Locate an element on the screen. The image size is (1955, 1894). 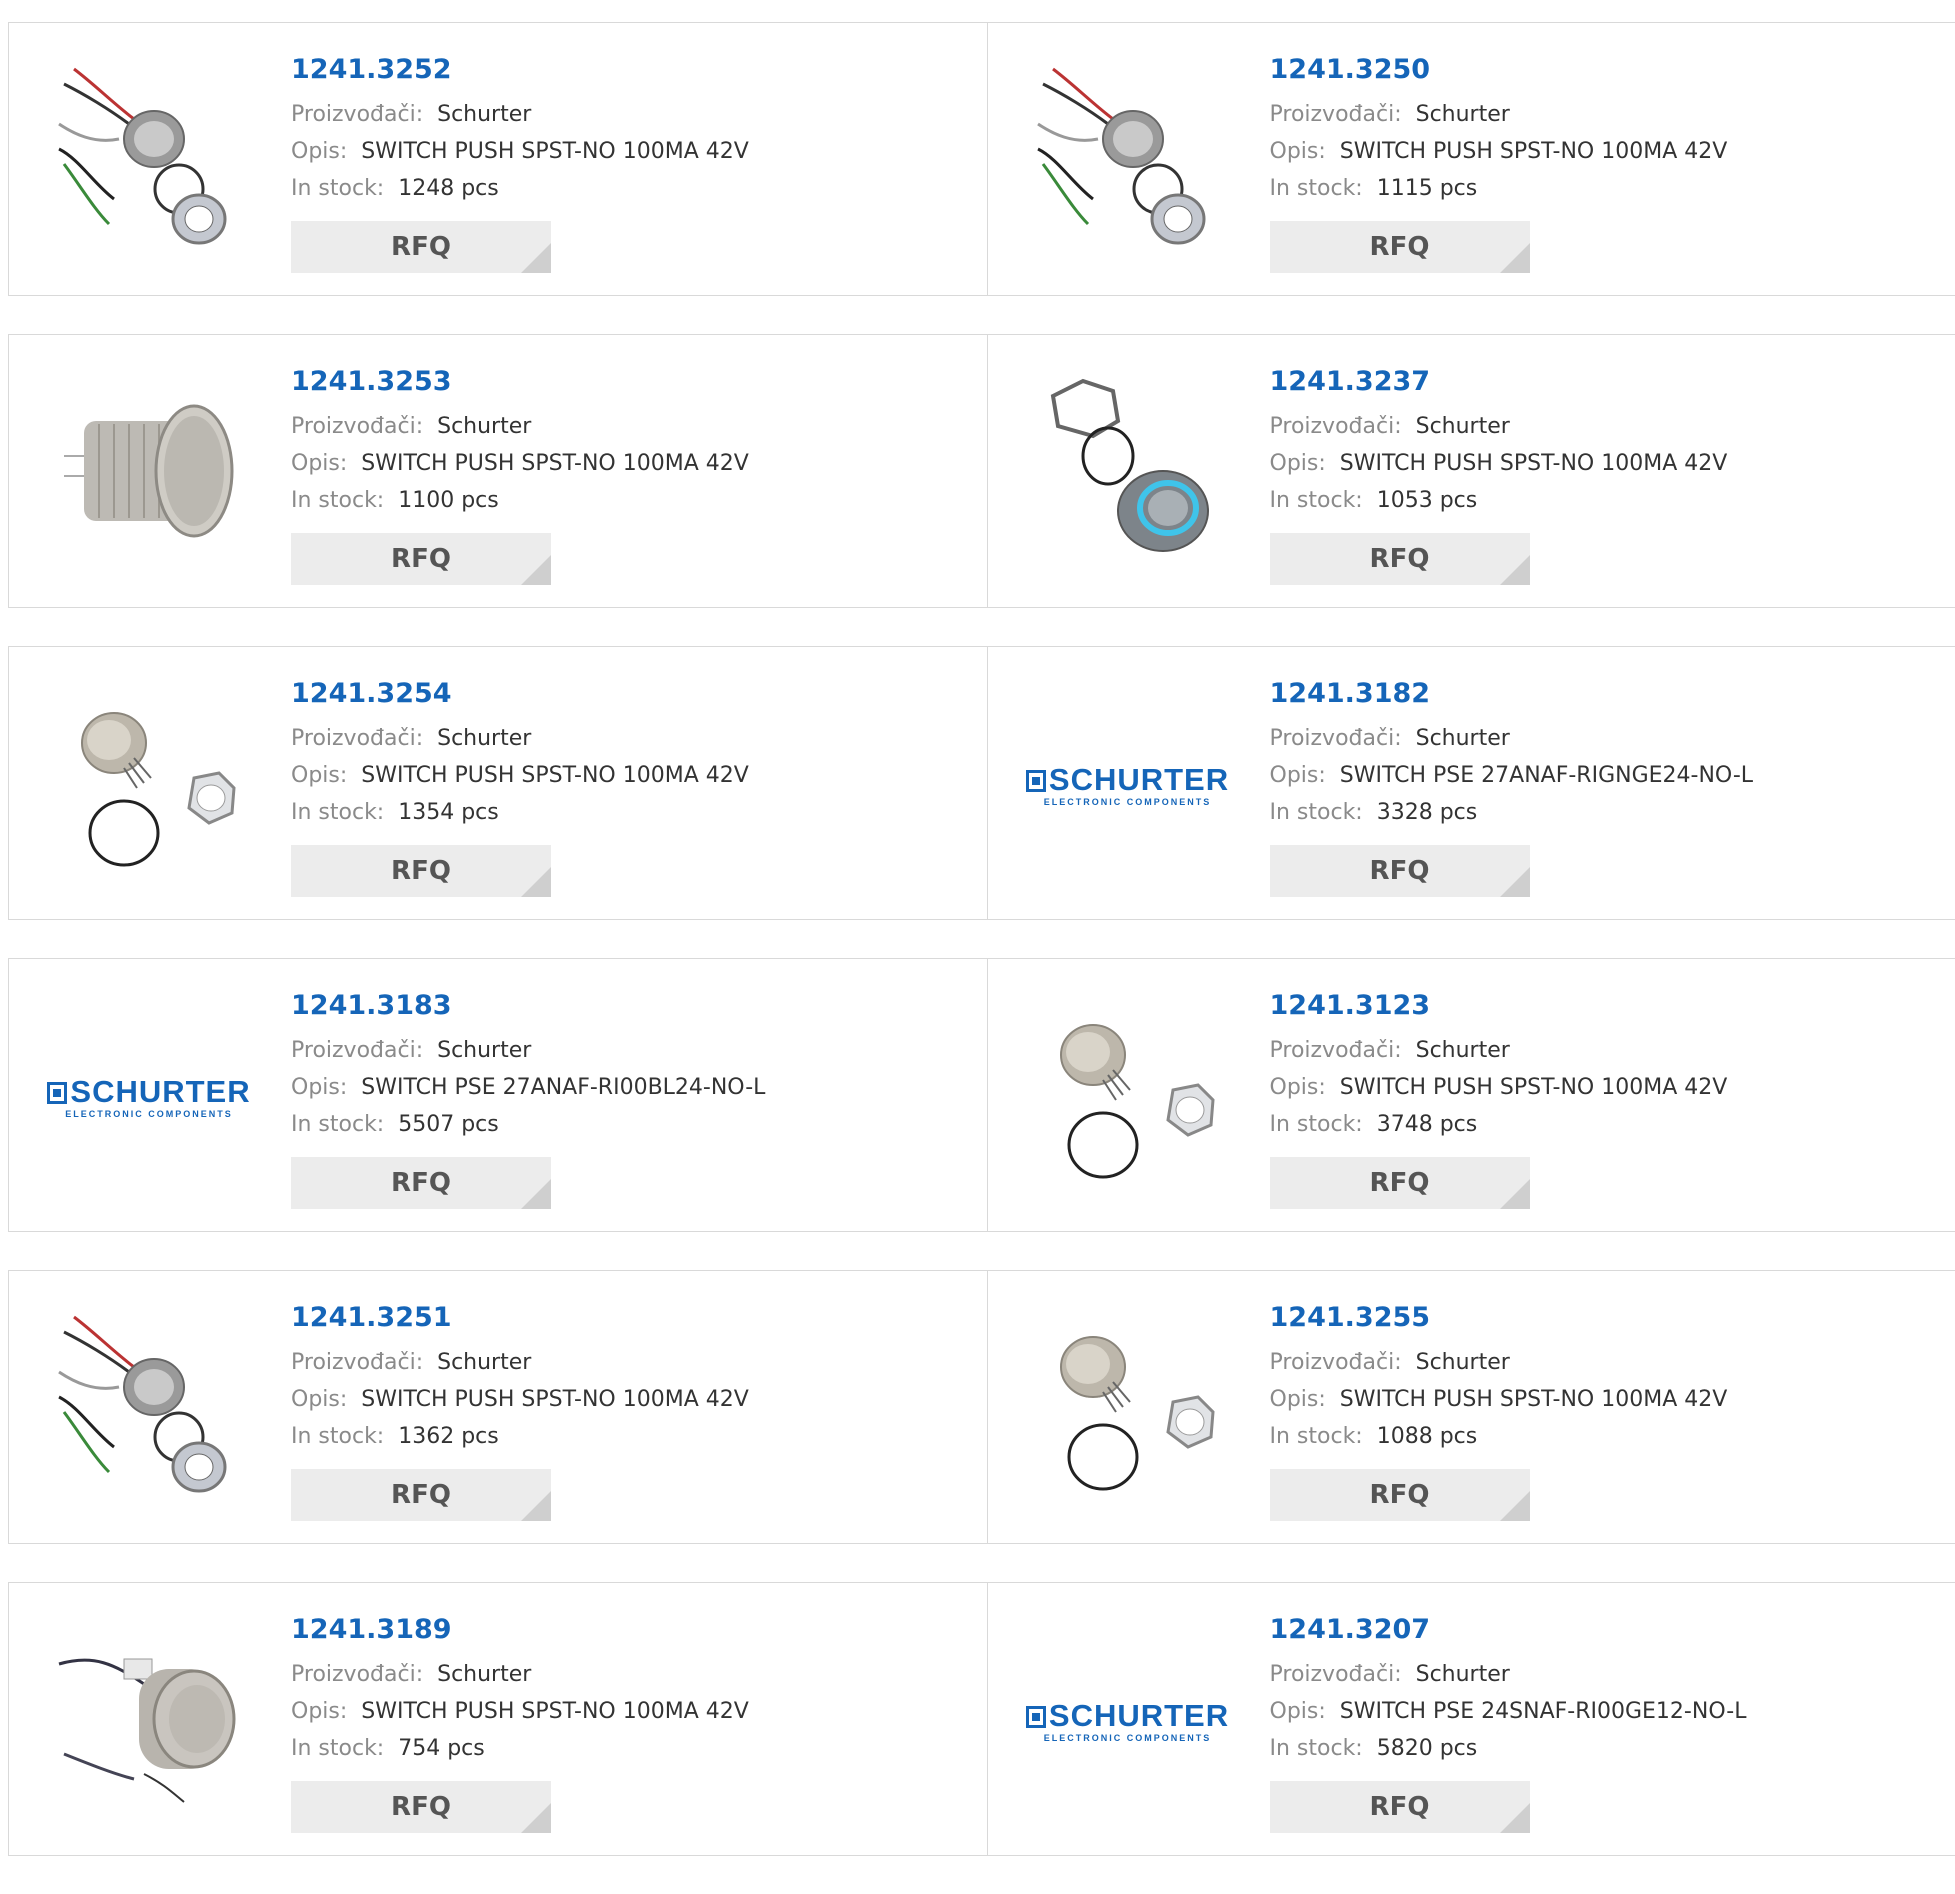
schurter-logo: SCHURTER ELECTRONIC COMPONENTS is located at coordinates (1127, 785).